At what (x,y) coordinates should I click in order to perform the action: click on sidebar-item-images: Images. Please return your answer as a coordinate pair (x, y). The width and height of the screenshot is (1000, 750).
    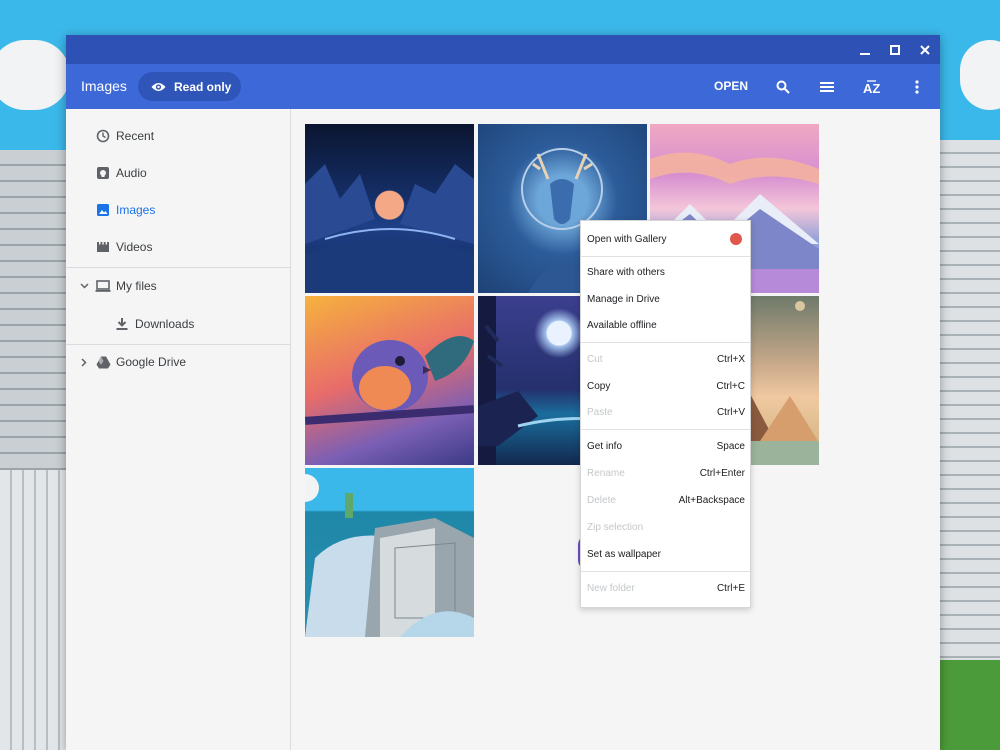
    Looking at the image, I should click on (178, 210).